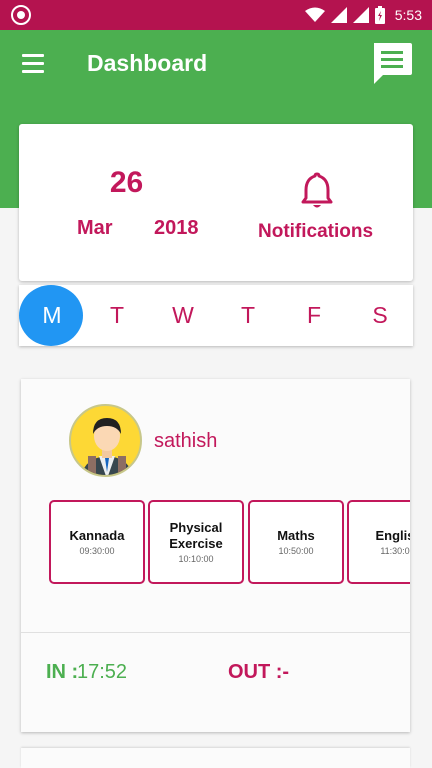 The height and width of the screenshot is (768, 432). I want to click on bell-icon, so click(317, 190).